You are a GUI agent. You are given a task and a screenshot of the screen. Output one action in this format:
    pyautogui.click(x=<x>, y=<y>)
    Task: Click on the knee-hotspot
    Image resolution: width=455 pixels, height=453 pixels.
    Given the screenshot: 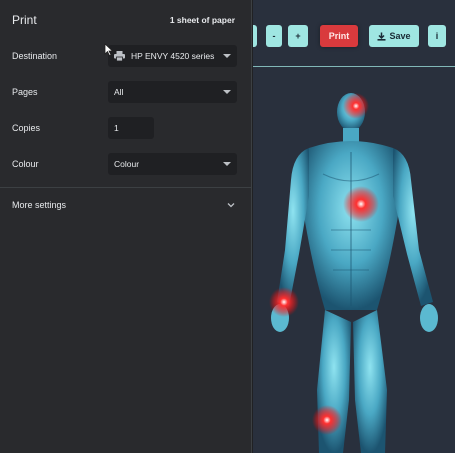 What is the action you would take?
    pyautogui.click(x=327, y=420)
    